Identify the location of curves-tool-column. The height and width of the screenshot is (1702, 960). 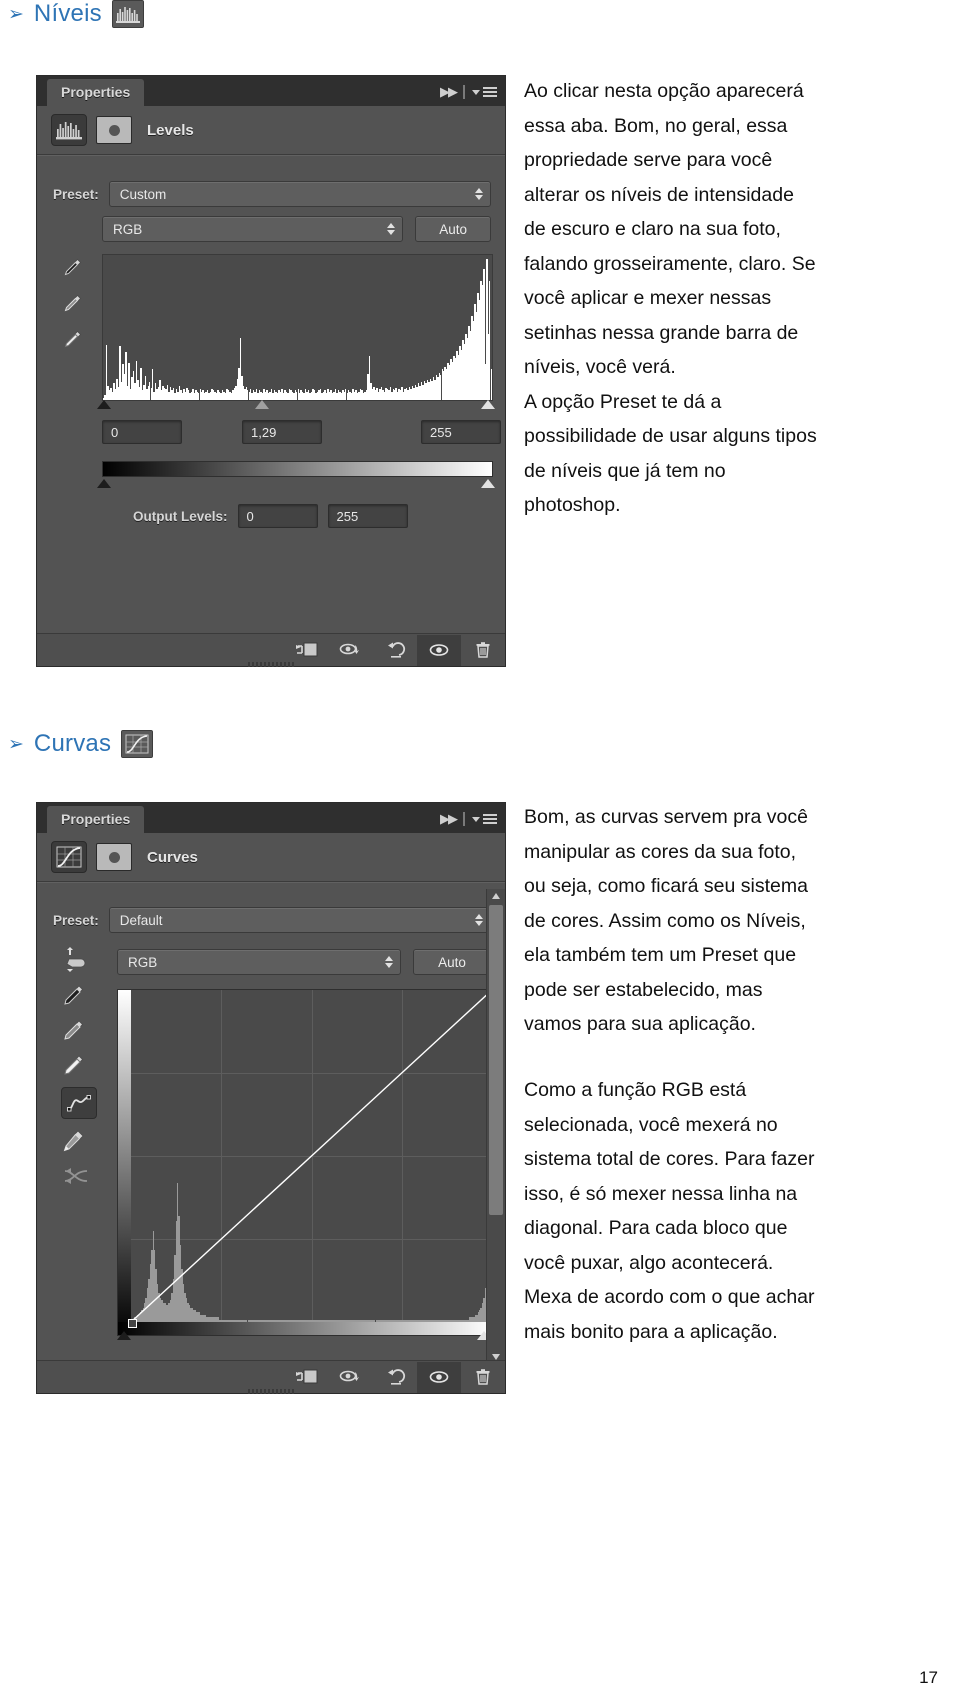
(79, 1067).